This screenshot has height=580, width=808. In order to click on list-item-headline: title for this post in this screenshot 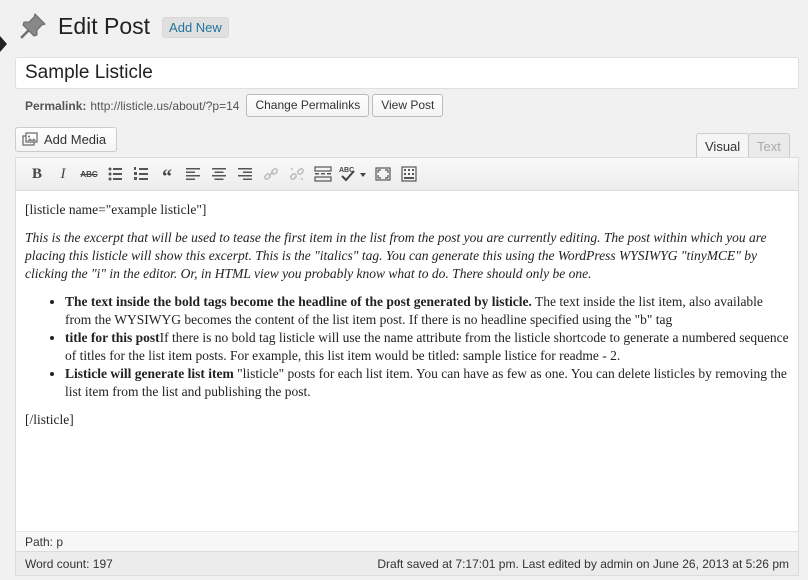, I will do `click(112, 337)`.